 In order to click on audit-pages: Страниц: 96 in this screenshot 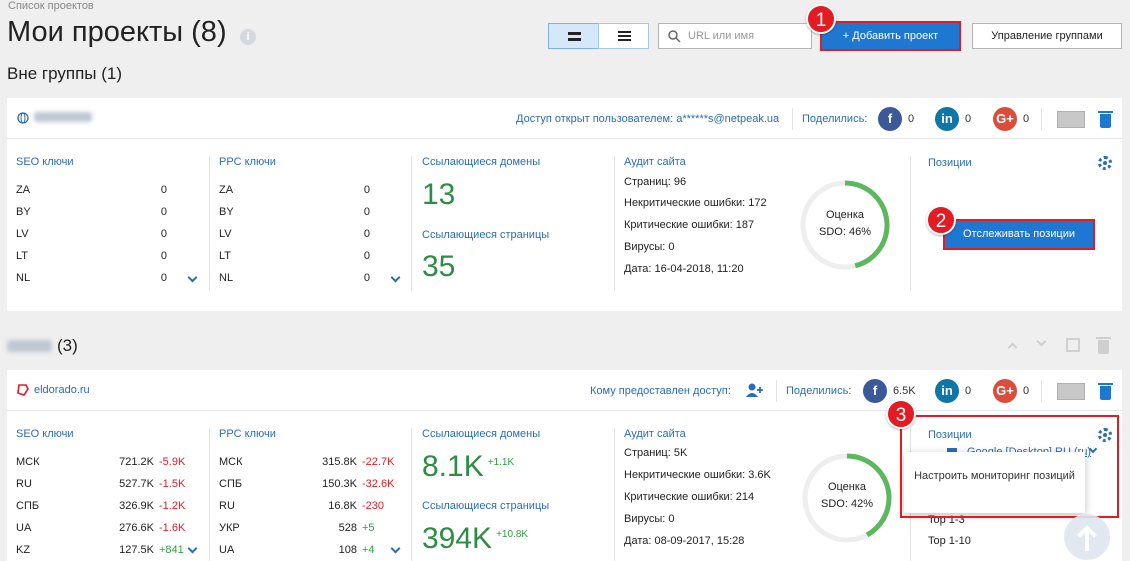, I will do `click(655, 182)`.